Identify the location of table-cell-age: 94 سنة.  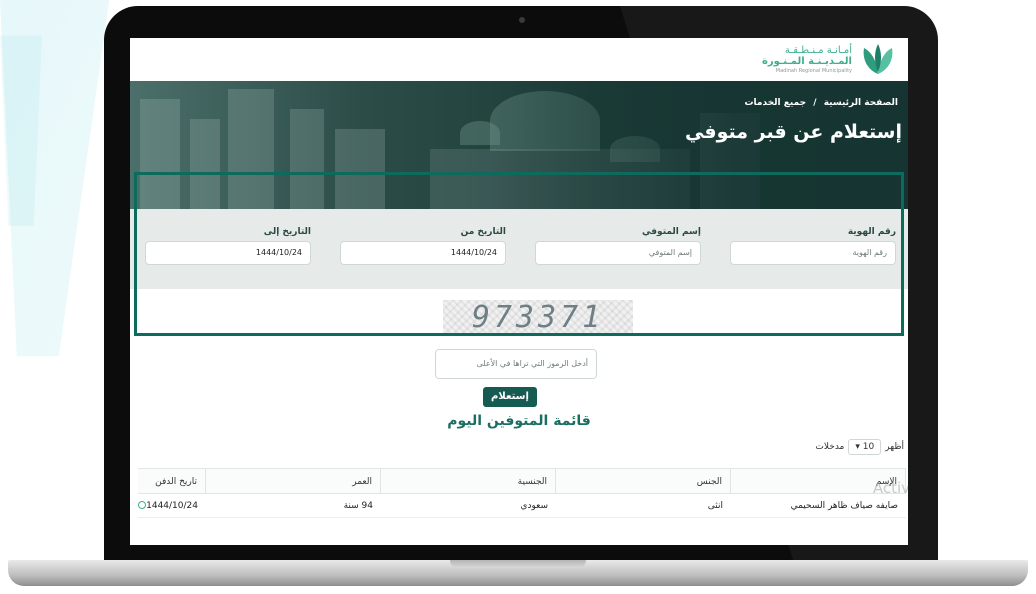
(293, 506).